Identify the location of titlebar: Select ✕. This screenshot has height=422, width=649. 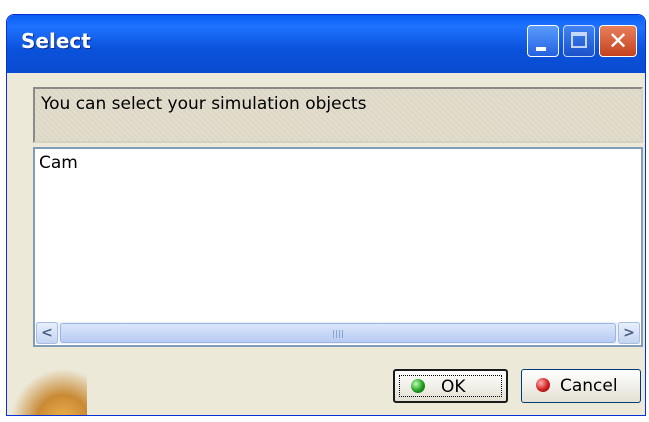
(326, 44).